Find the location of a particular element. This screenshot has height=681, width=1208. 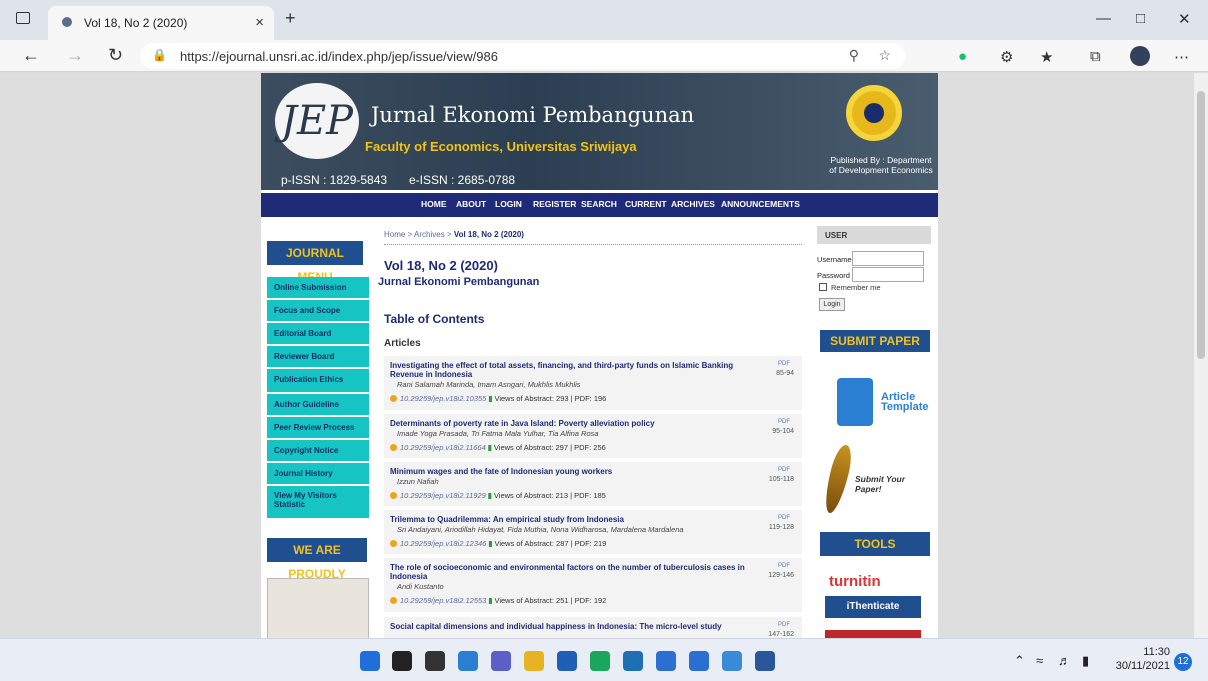

chat-icon is located at coordinates (501, 661).